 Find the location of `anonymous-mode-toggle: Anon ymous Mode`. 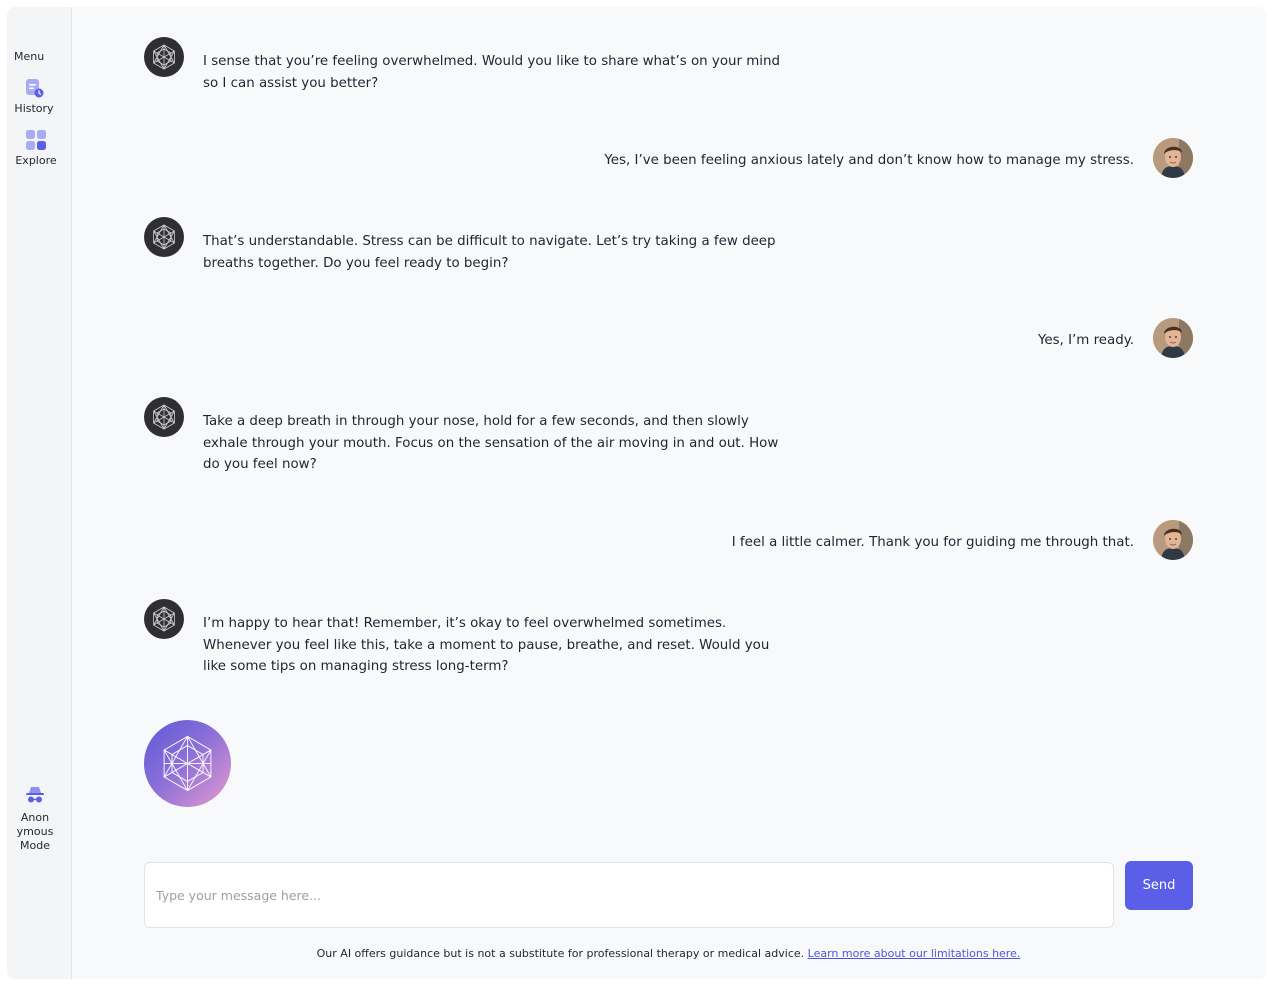

anonymous-mode-toggle: Anon ymous Mode is located at coordinates (35, 819).